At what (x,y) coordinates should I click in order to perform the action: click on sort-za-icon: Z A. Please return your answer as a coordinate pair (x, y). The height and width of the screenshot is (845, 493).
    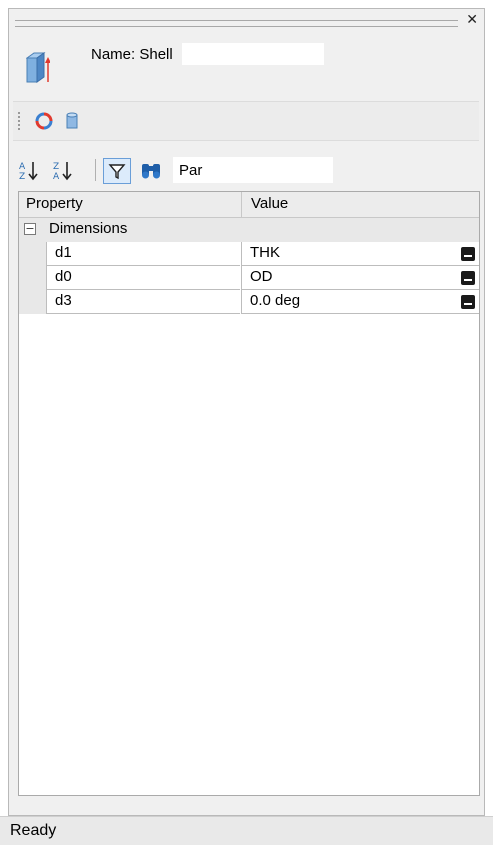
    Looking at the image, I should click on (62, 171).